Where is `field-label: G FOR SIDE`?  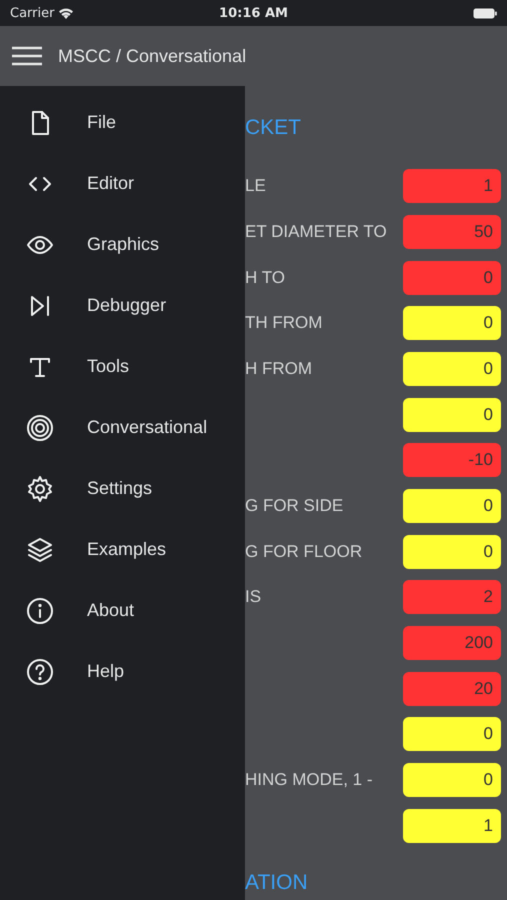
field-label: G FOR SIDE is located at coordinates (294, 505).